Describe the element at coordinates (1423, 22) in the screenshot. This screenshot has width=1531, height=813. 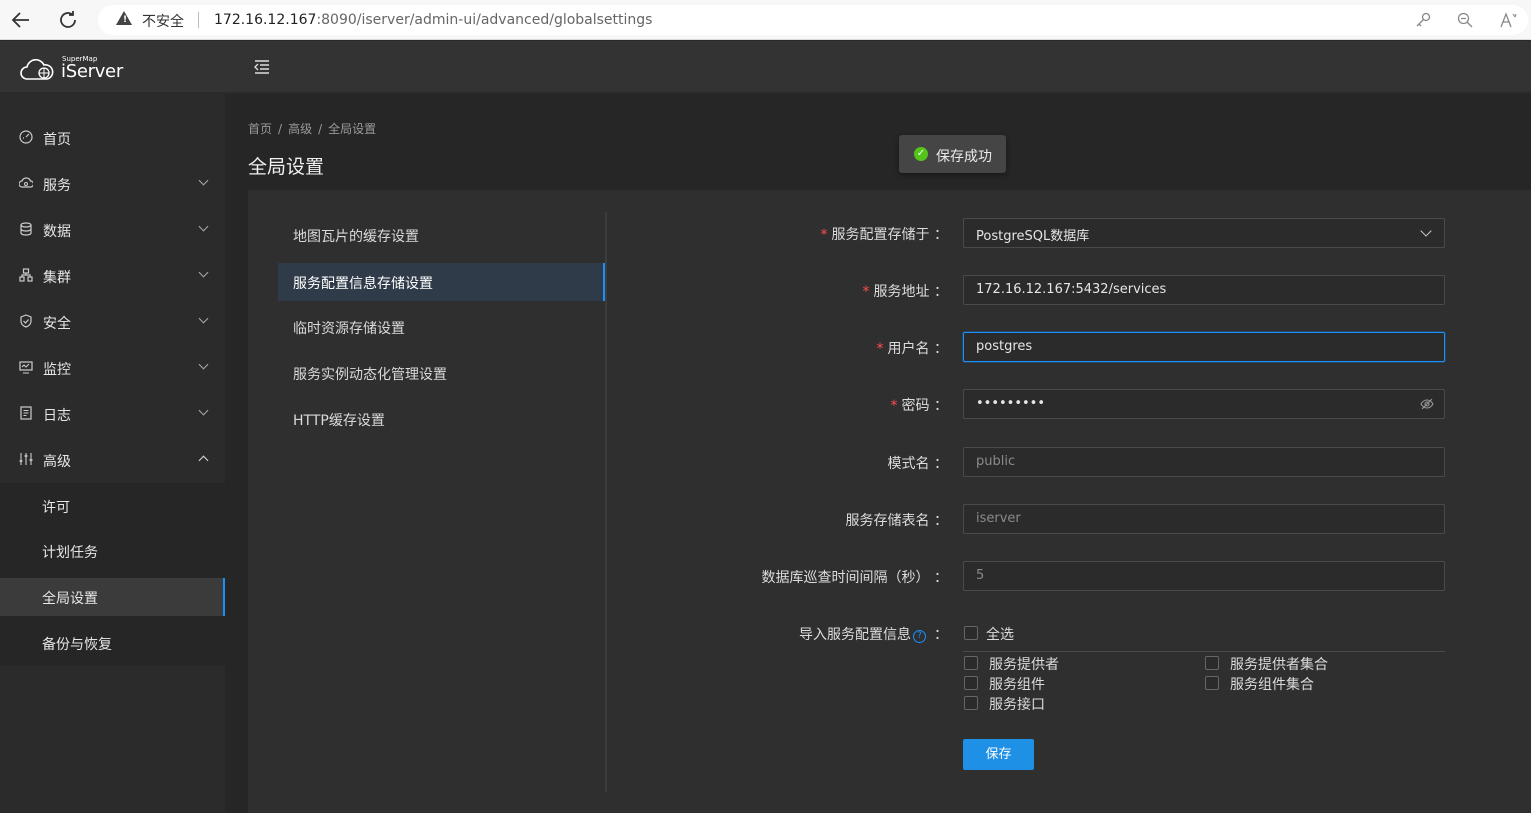
I see `key-icon` at that location.